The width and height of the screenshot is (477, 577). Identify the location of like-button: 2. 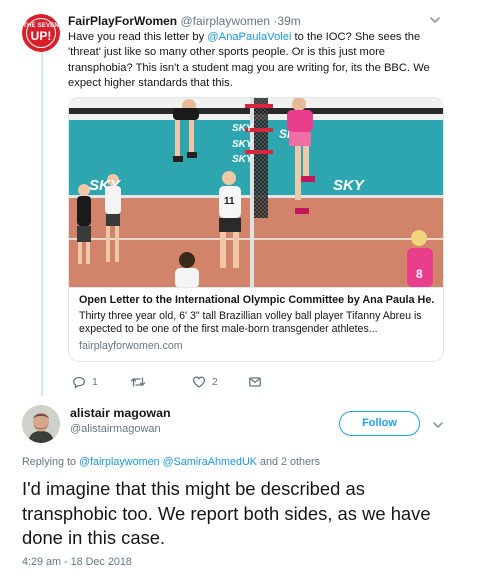
(205, 382).